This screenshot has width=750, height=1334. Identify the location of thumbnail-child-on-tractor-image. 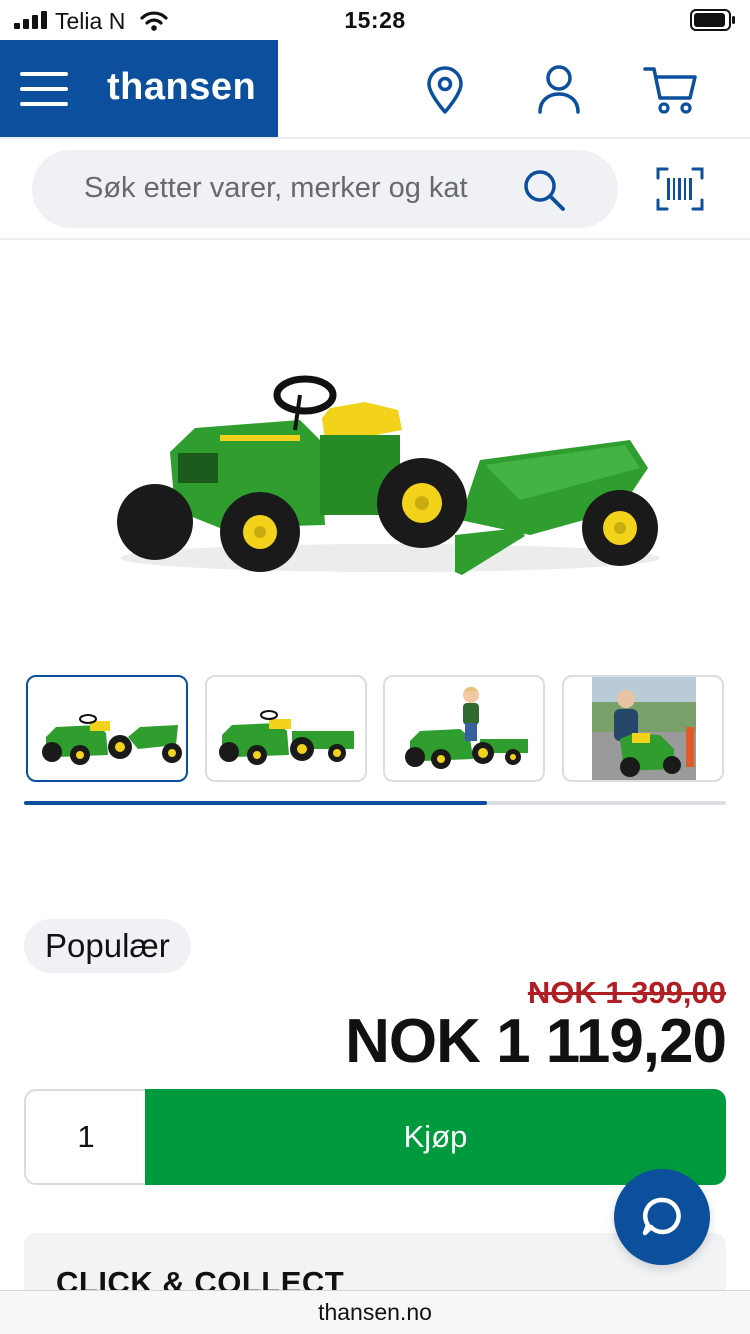
(466, 727).